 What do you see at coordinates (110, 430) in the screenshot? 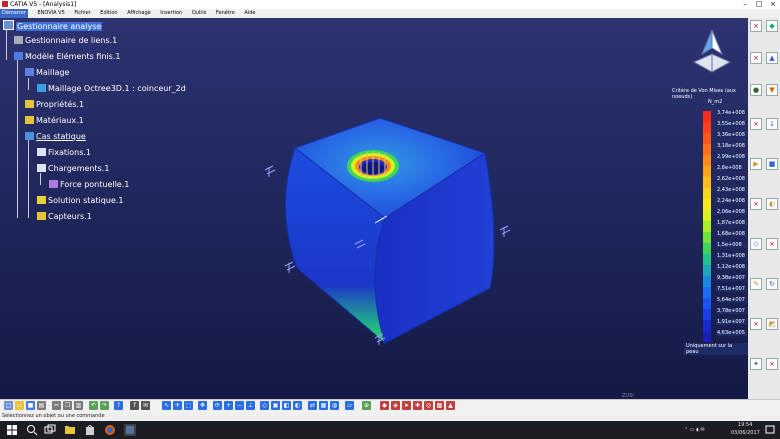
I see `firefox-icon` at bounding box center [110, 430].